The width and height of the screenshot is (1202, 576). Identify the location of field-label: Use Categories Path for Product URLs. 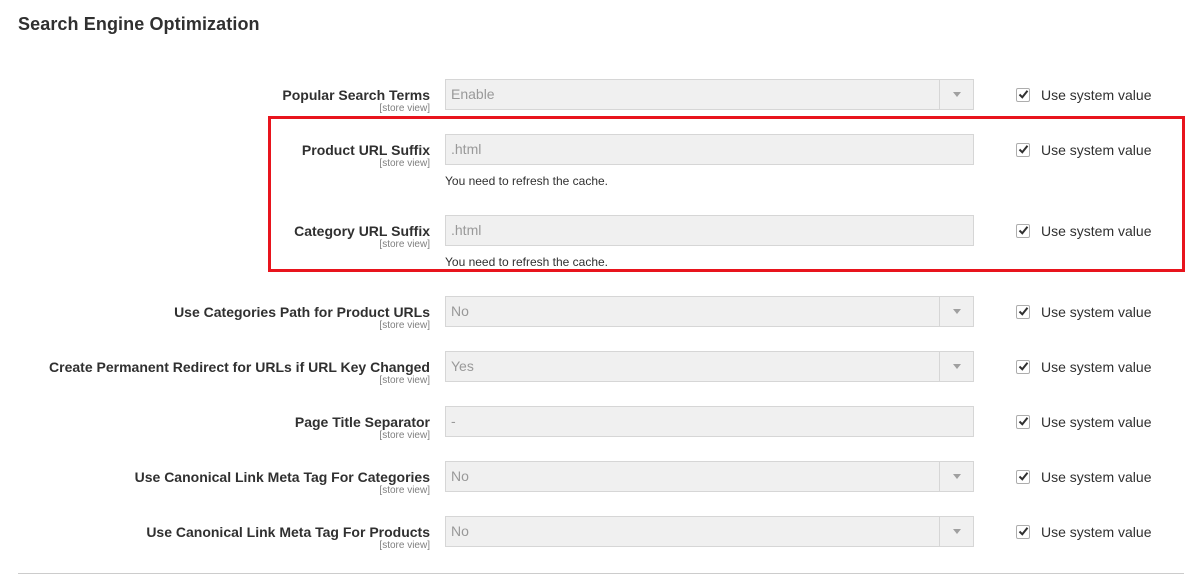
(302, 312).